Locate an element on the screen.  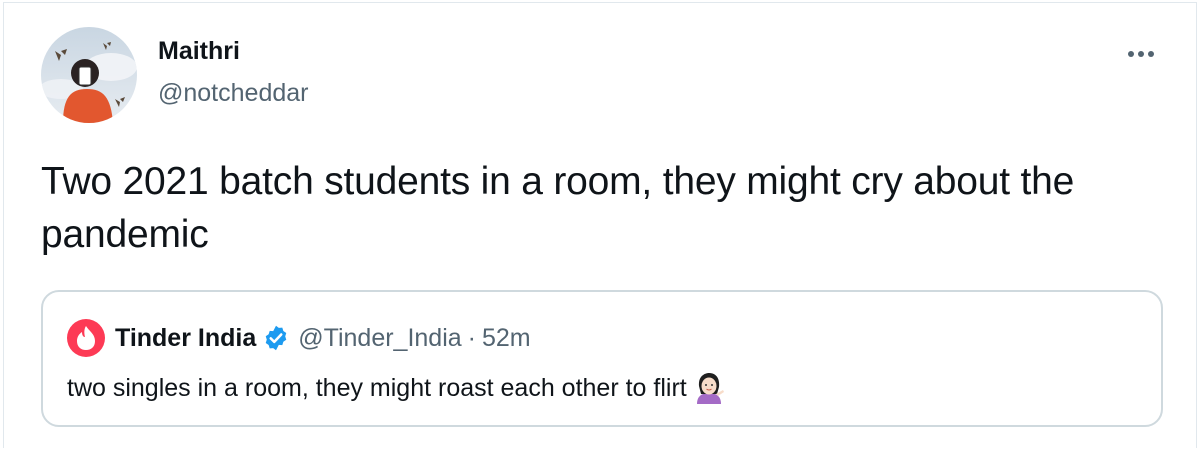
quoted-tweet-header: Tinder India @Tinder_India · 52m is located at coordinates (299, 338).